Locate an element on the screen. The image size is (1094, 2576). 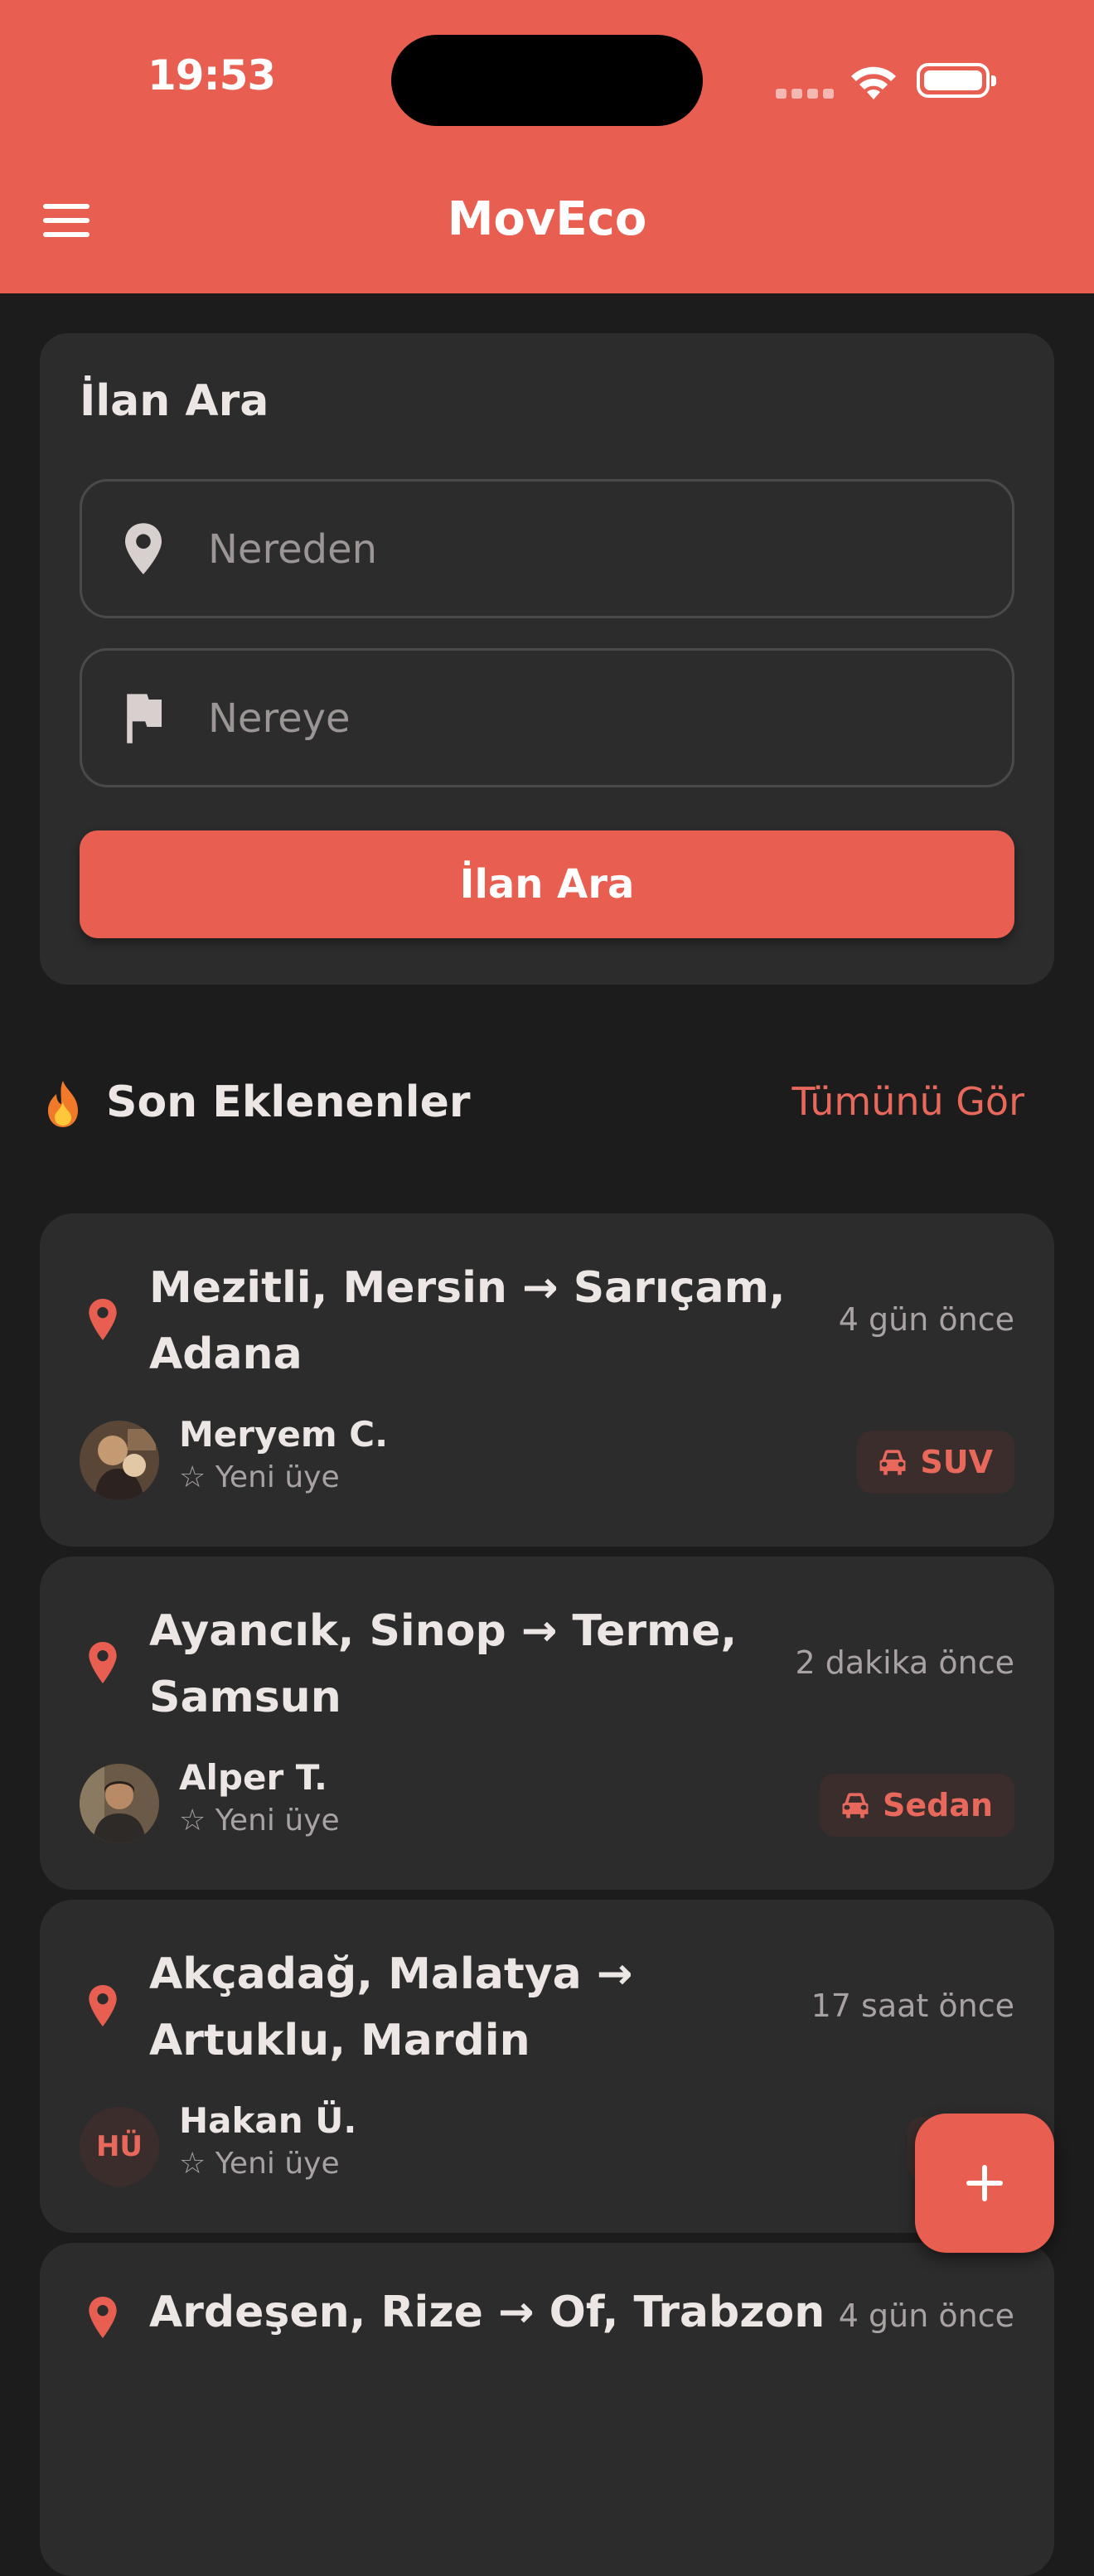
signal-icon is located at coordinates (809, 92).